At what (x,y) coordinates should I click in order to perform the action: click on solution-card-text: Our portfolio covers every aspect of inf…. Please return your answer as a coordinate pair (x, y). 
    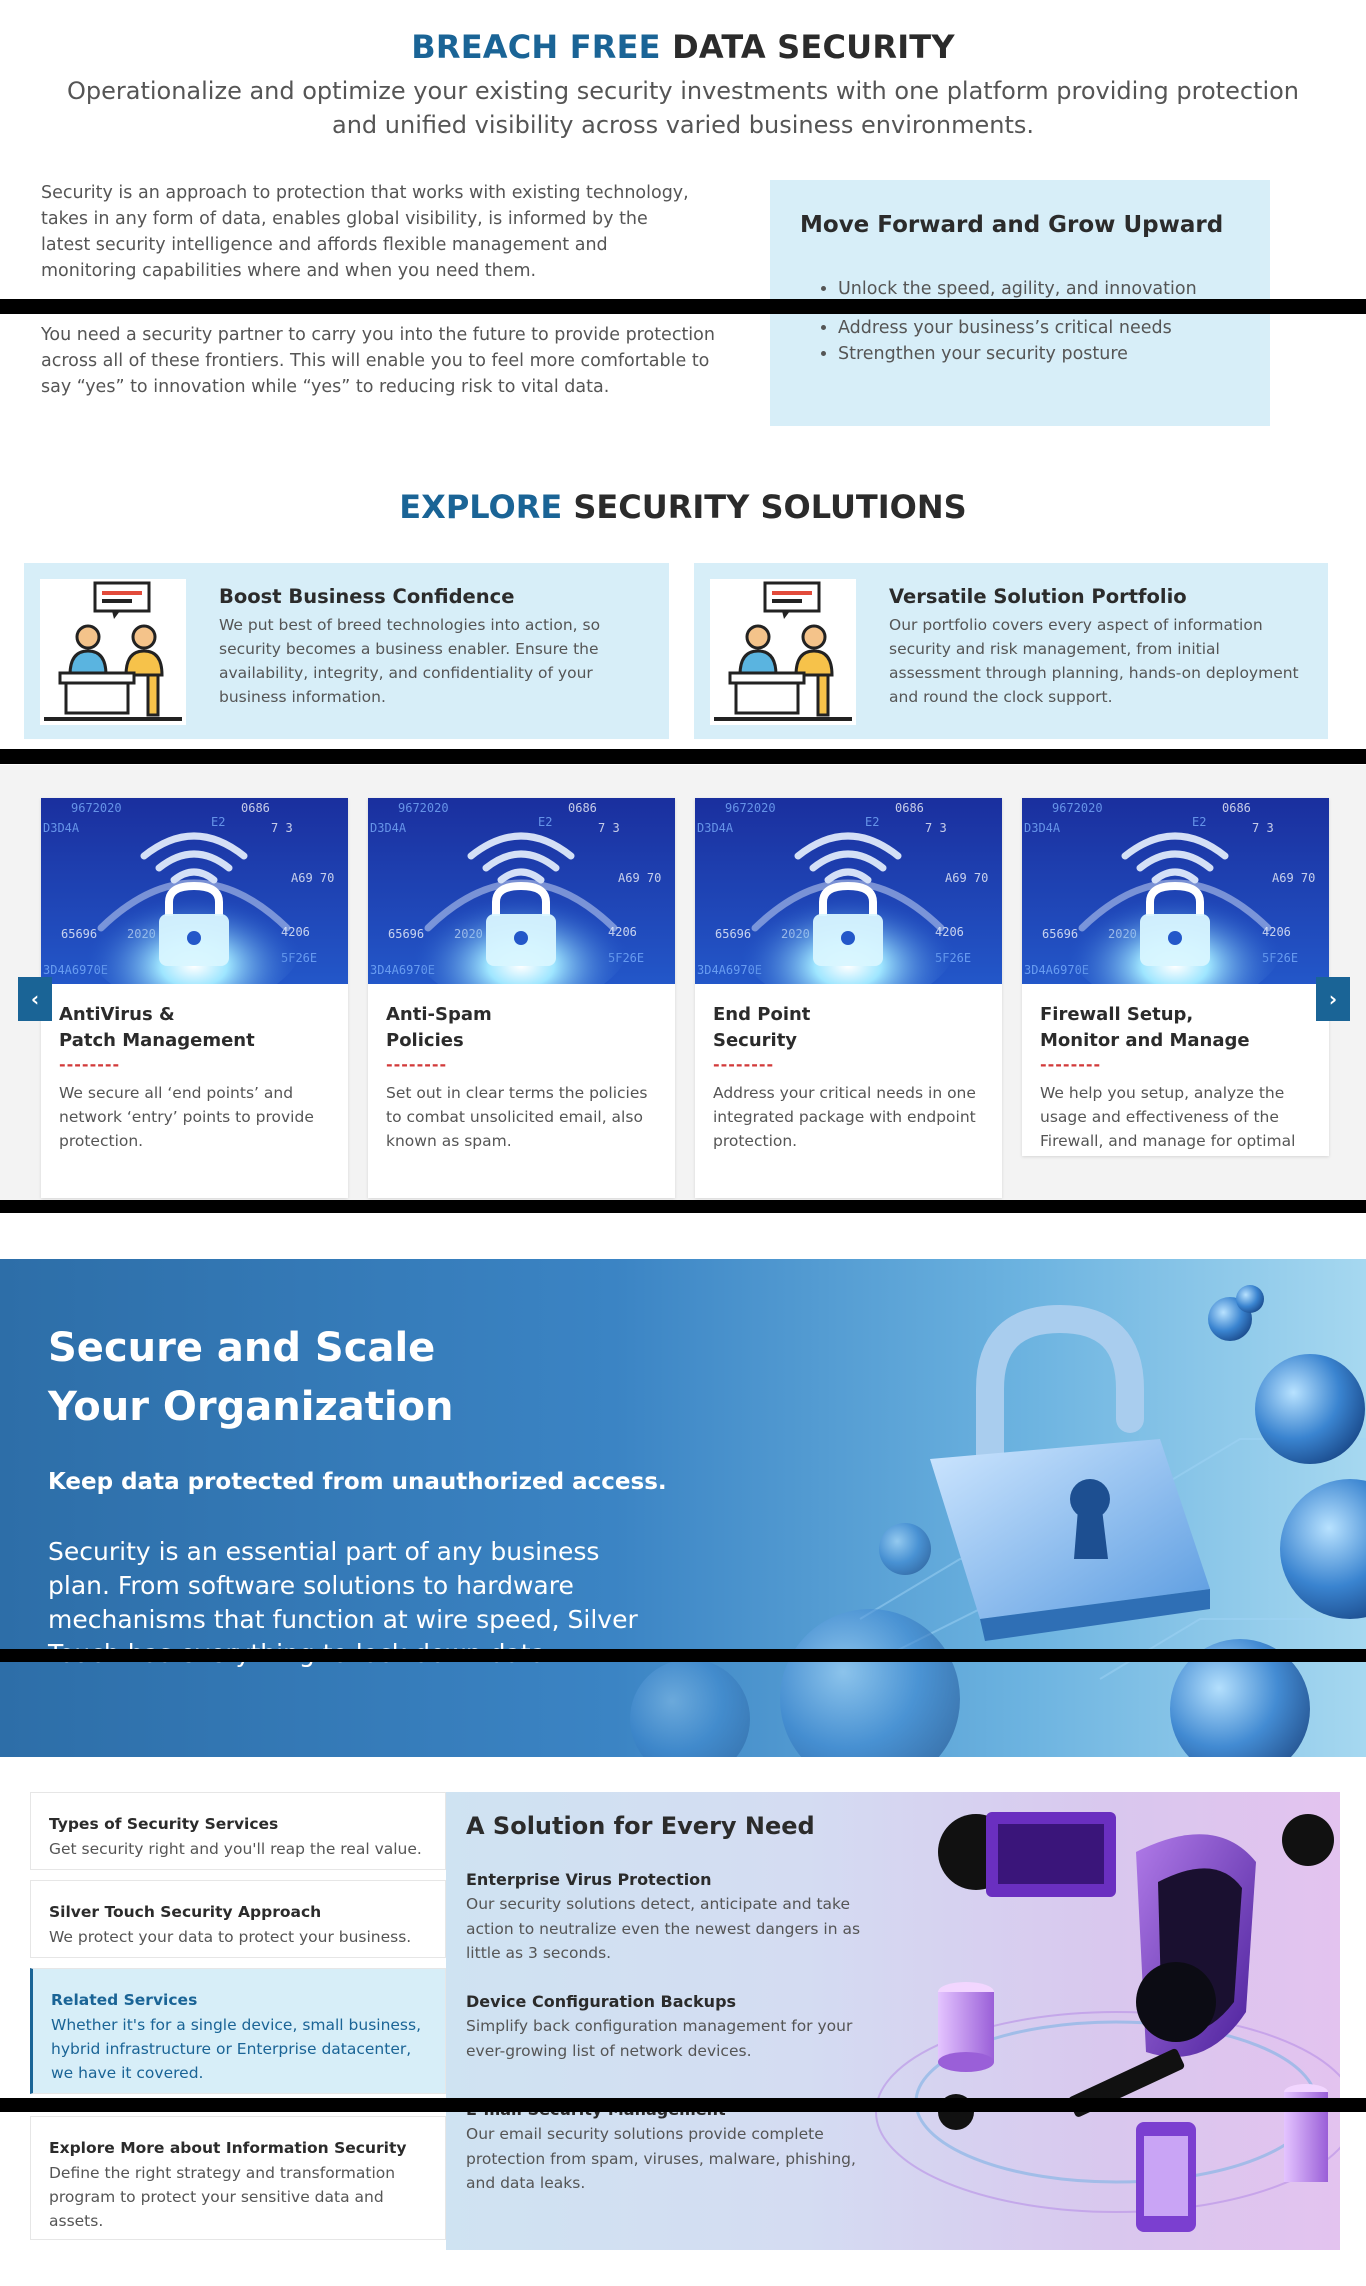
    Looking at the image, I should click on (1094, 661).